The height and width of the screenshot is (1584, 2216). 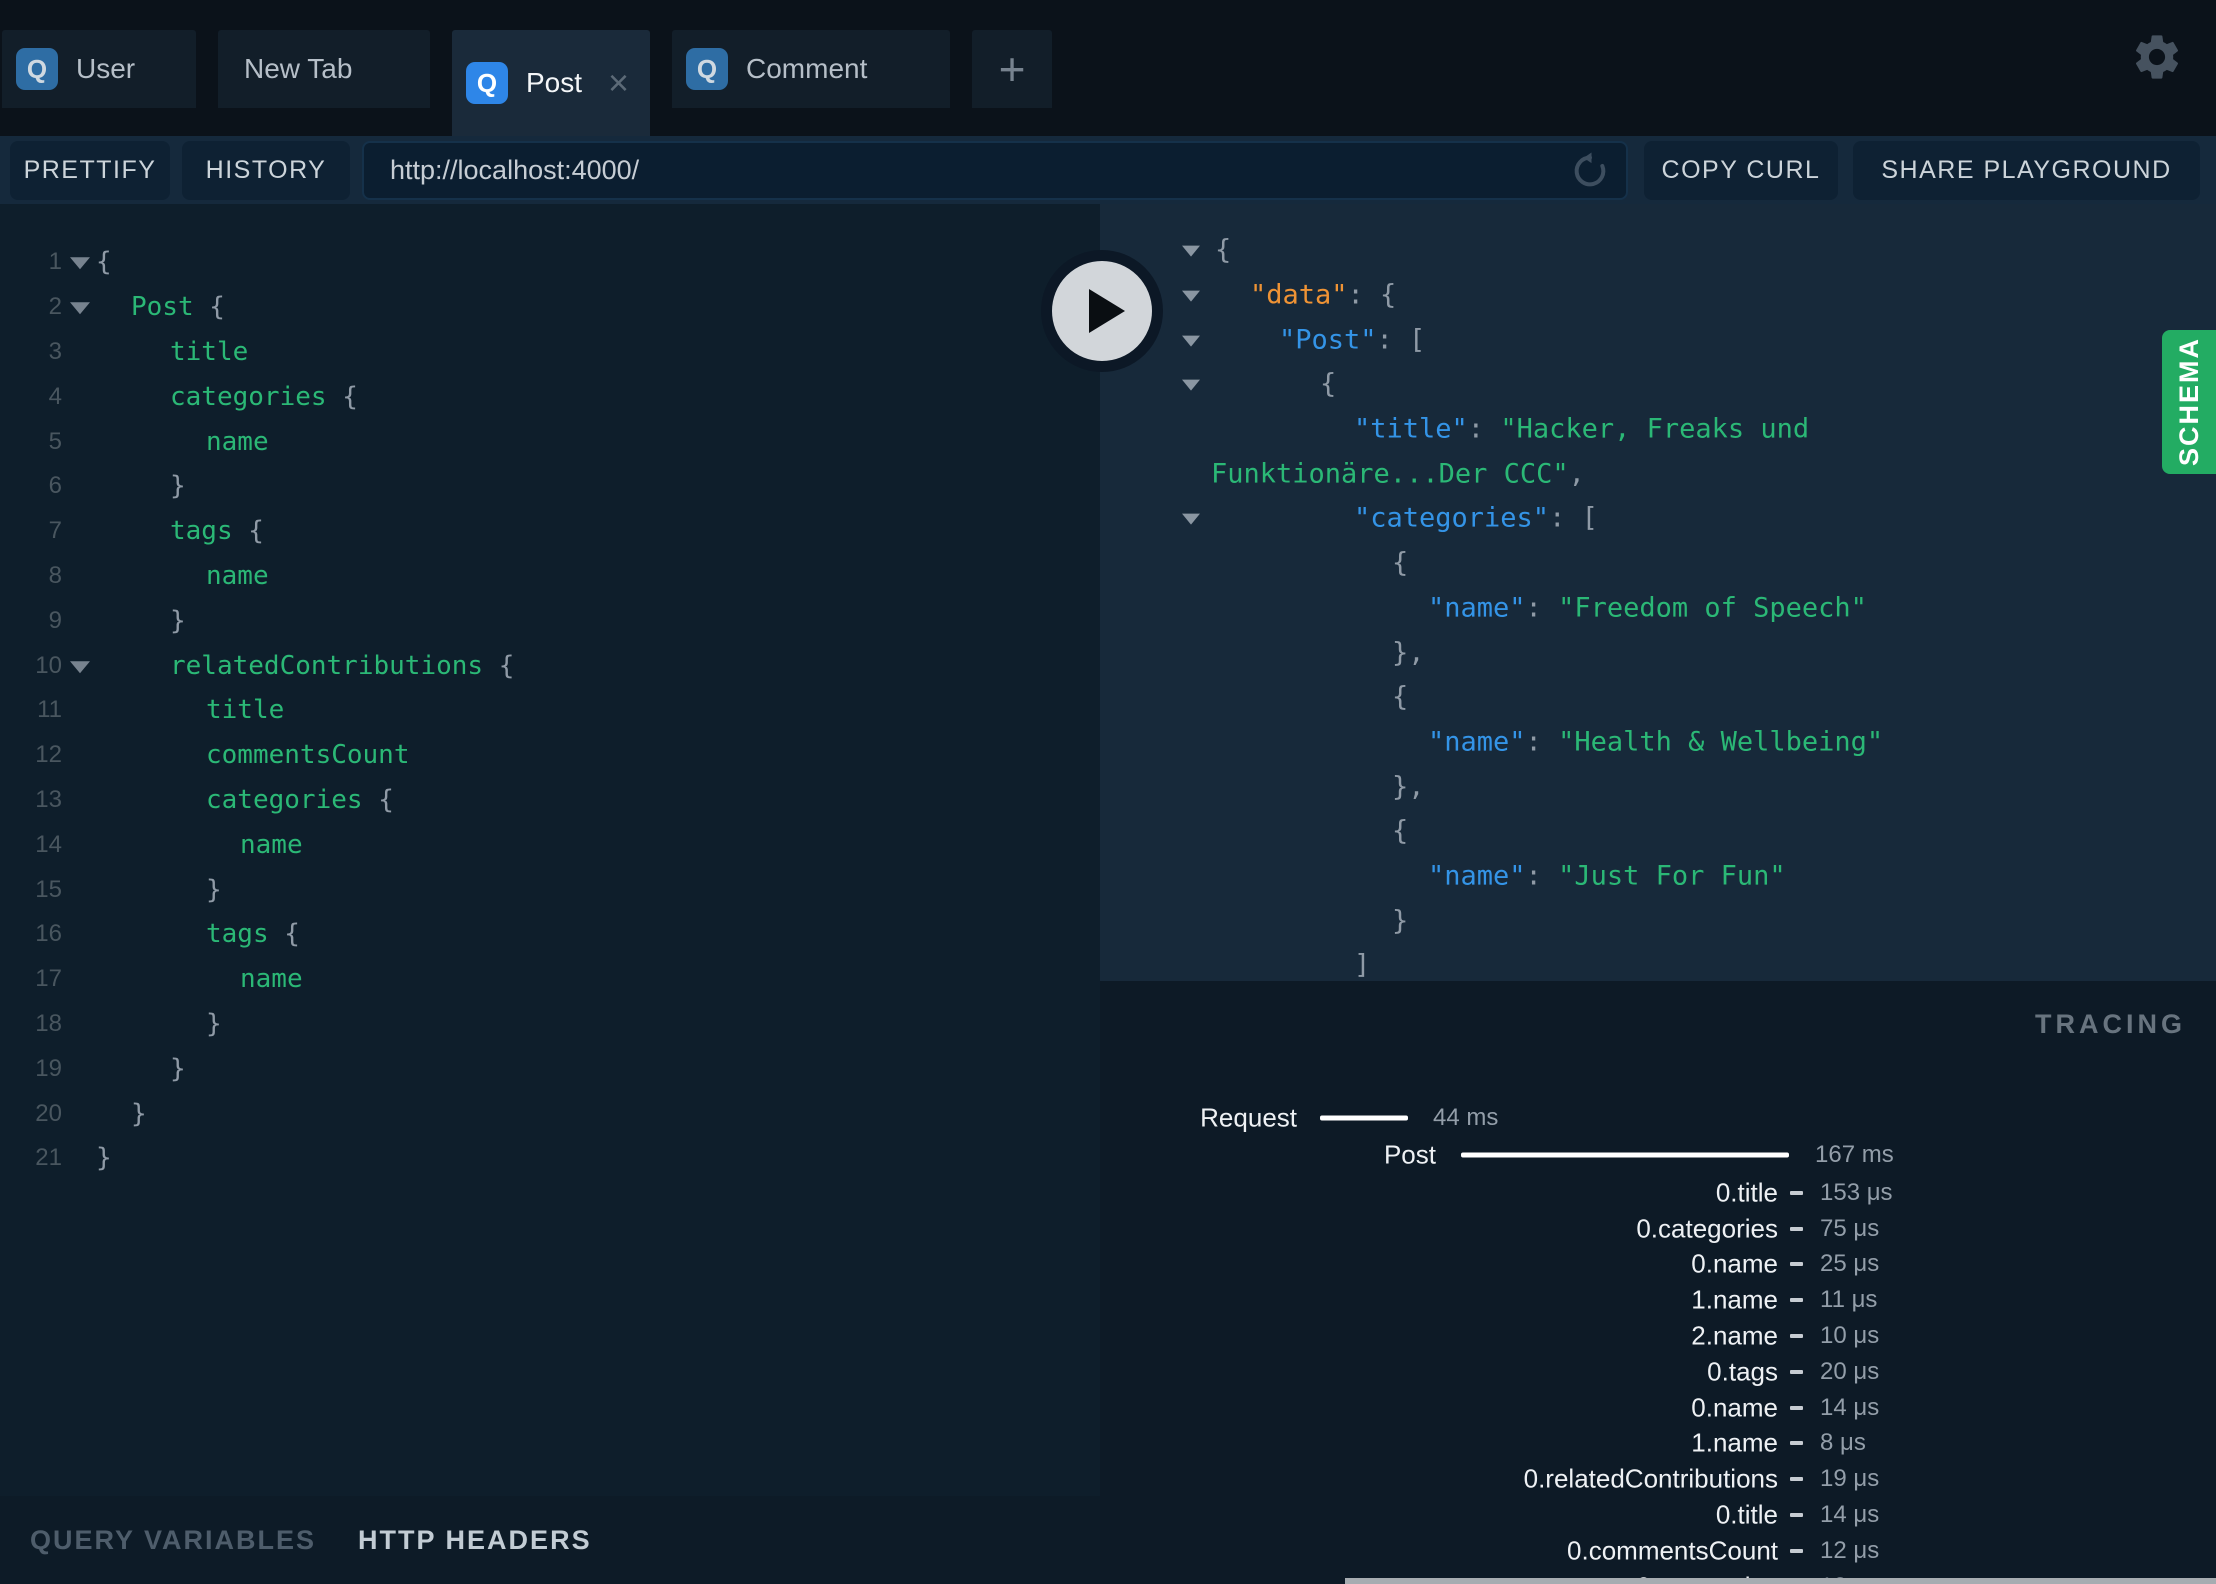 I want to click on http-headers-tab: HTTP HEADERS, so click(x=475, y=1540).